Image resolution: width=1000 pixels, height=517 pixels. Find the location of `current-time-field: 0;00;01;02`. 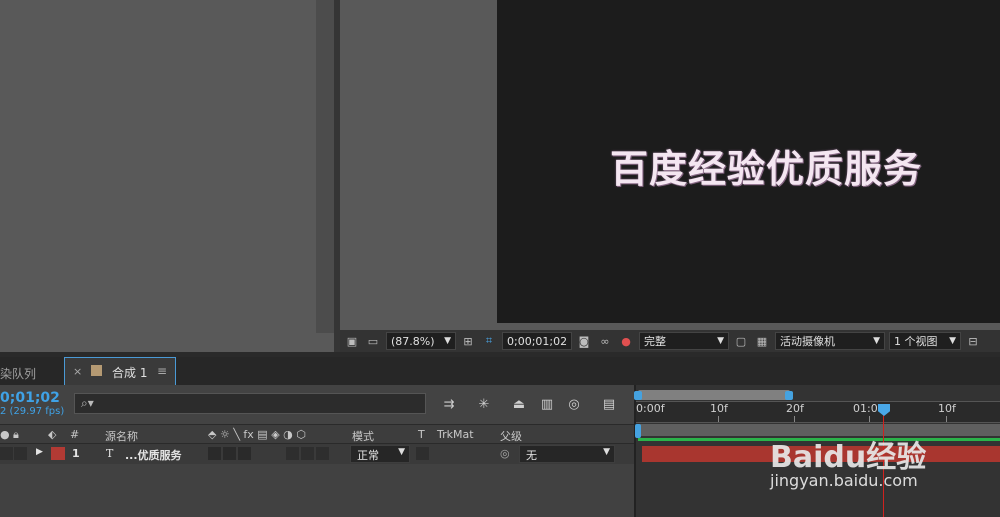

current-time-field: 0;00;01;02 is located at coordinates (537, 341).